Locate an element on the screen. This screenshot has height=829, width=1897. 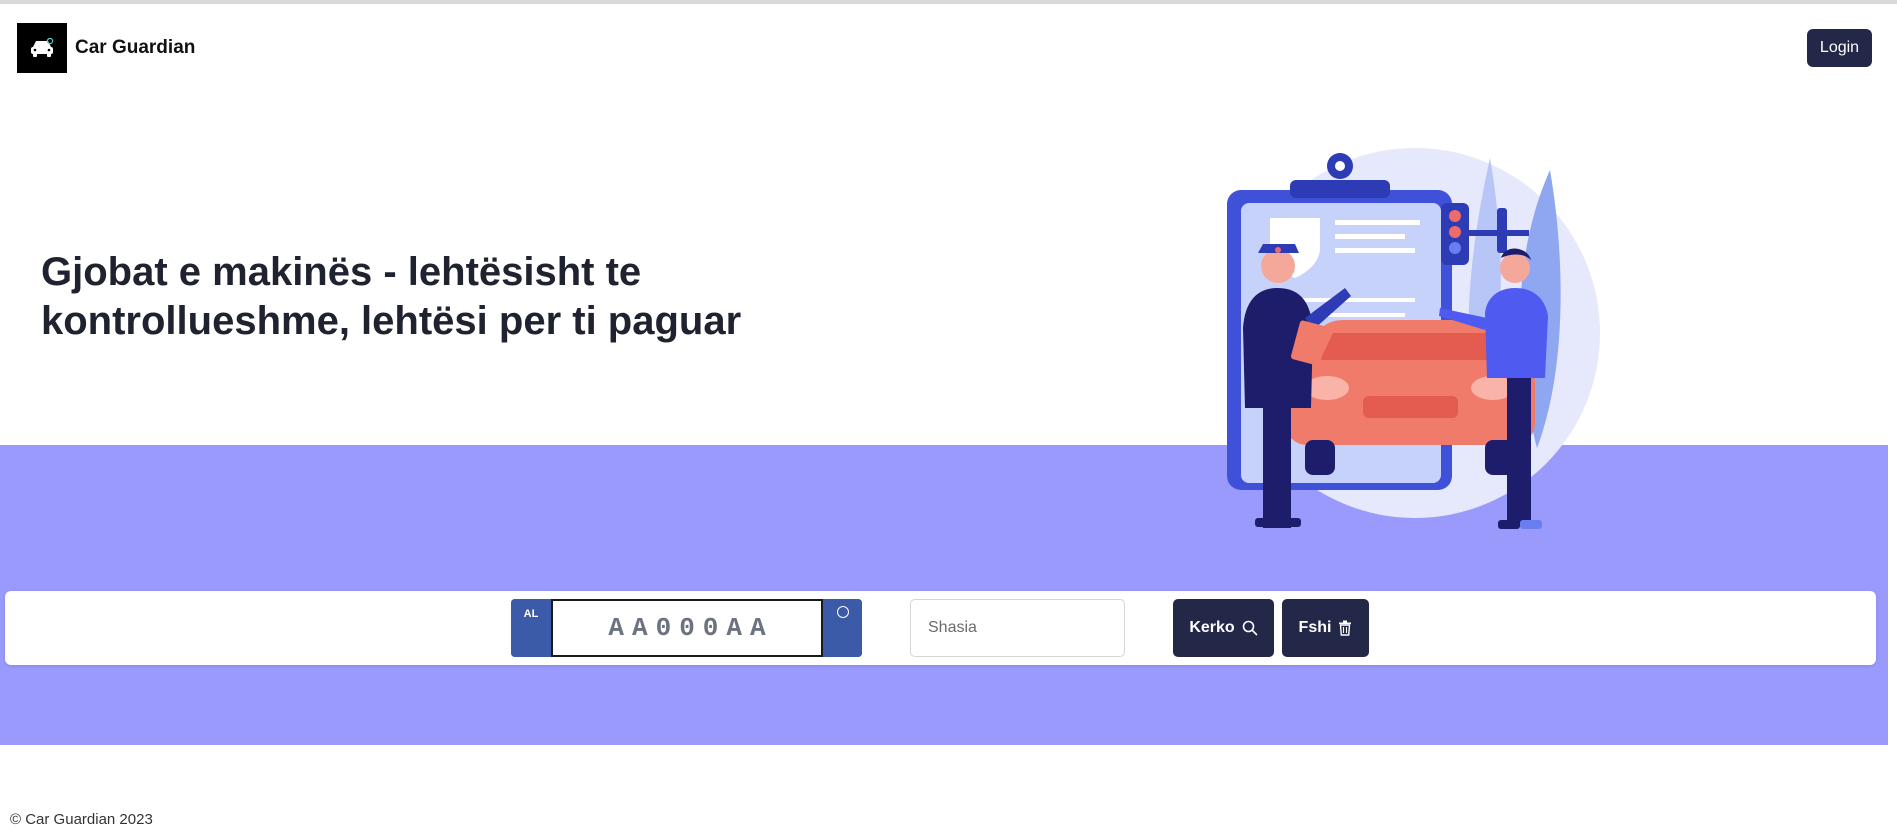
car-shield-icon is located at coordinates (42, 47).